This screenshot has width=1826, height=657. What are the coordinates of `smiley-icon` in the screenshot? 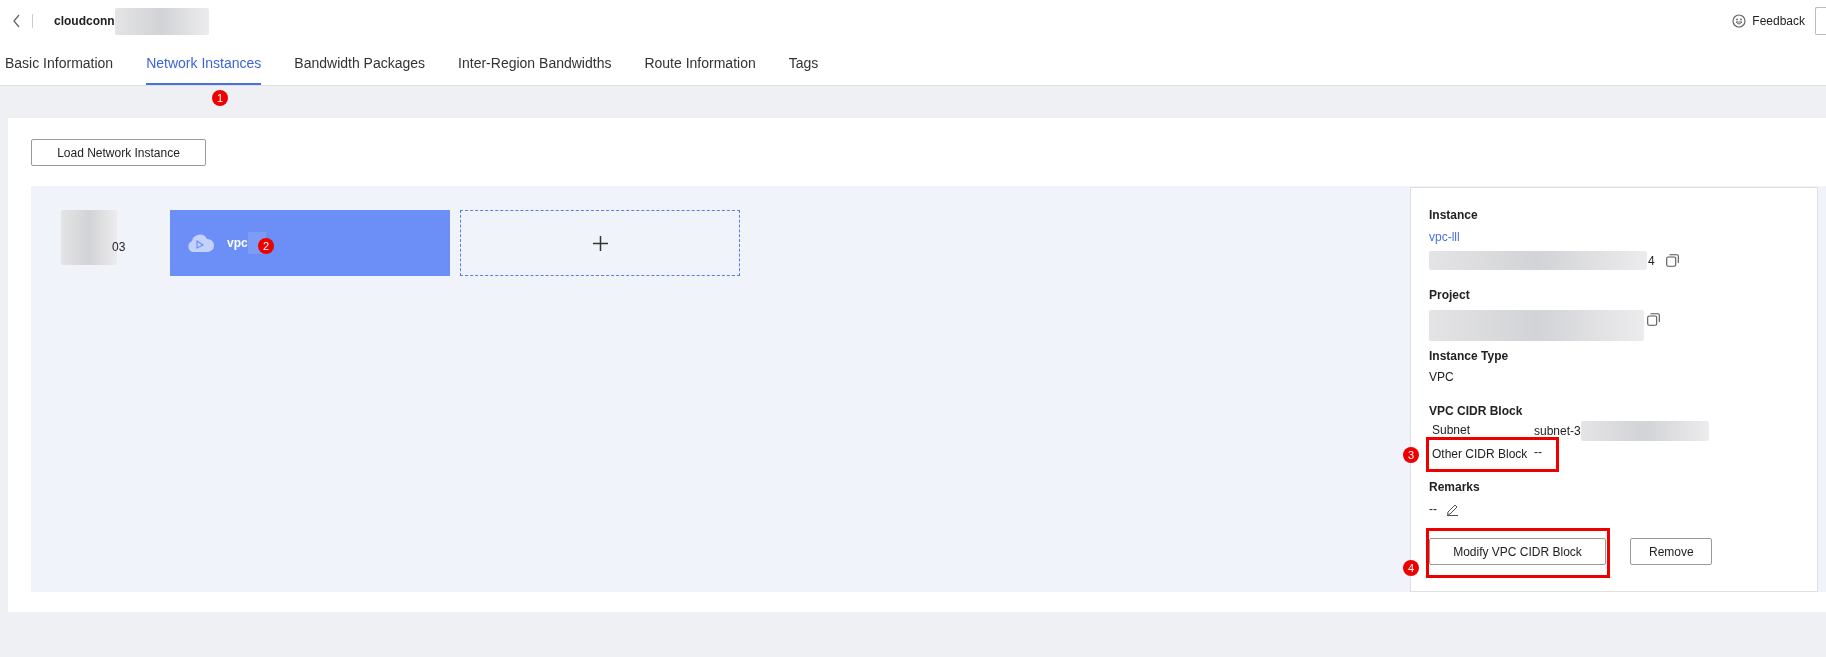 It's located at (1739, 21).